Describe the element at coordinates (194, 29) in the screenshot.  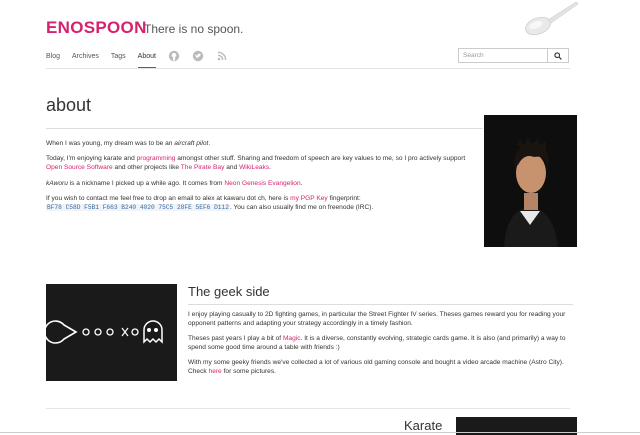
I see `site-tagline: There is no spoon.` at that location.